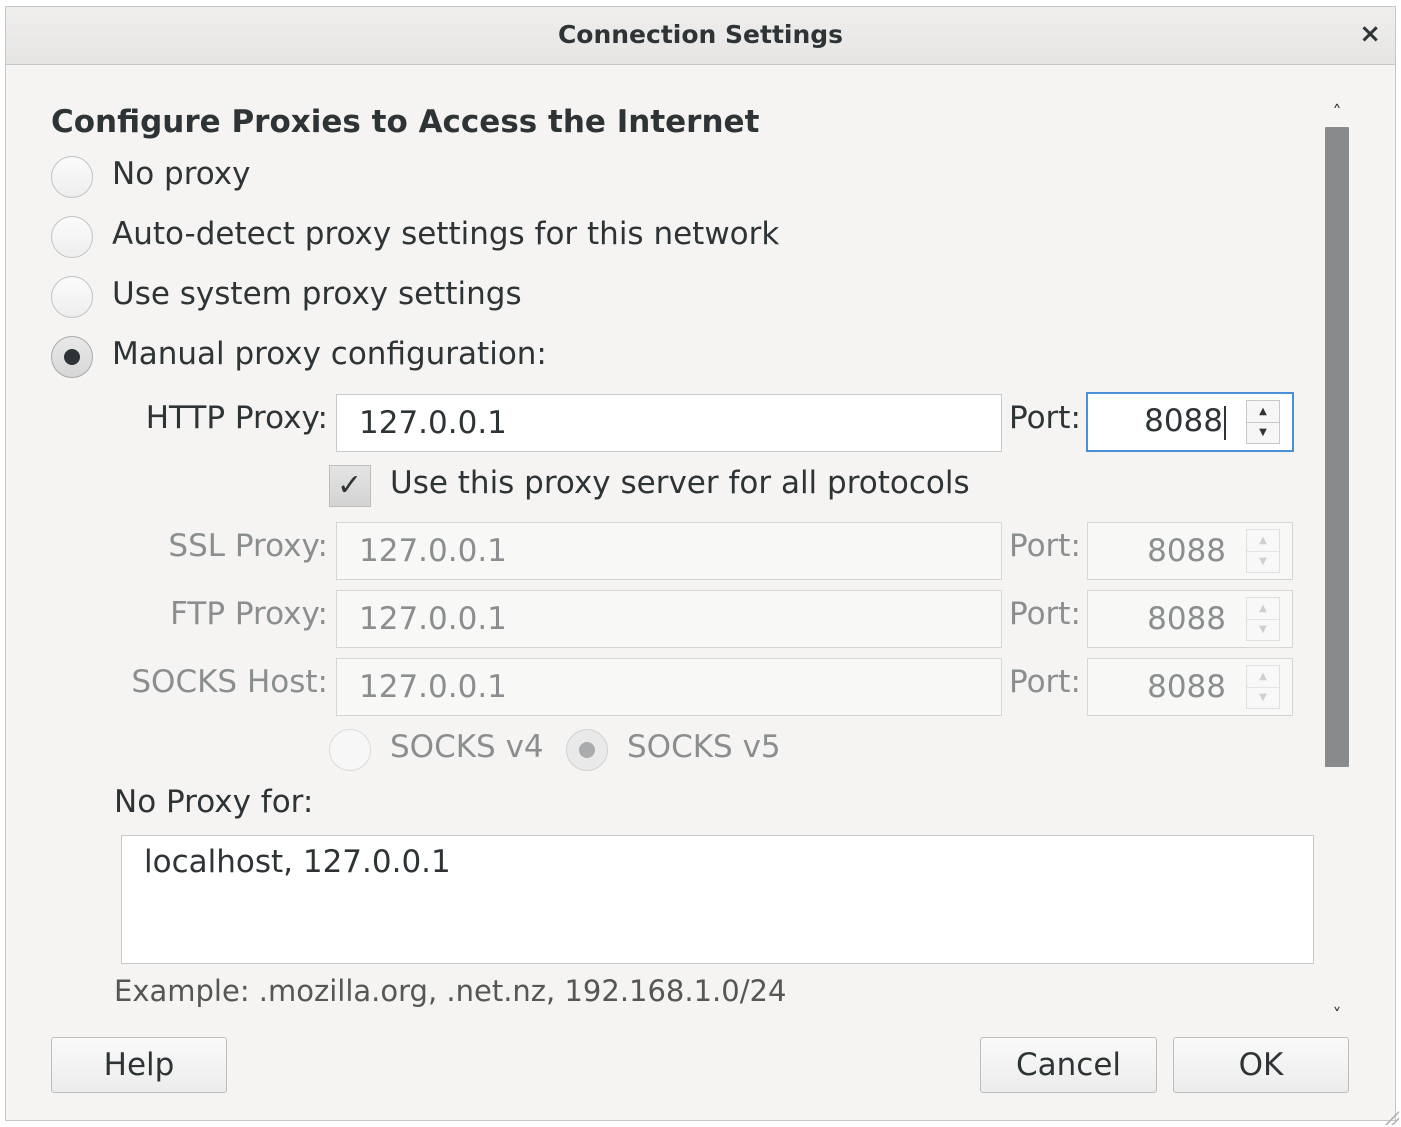 Image resolution: width=1401 pixels, height=1127 pixels. I want to click on radio-socks-v4, so click(350, 750).